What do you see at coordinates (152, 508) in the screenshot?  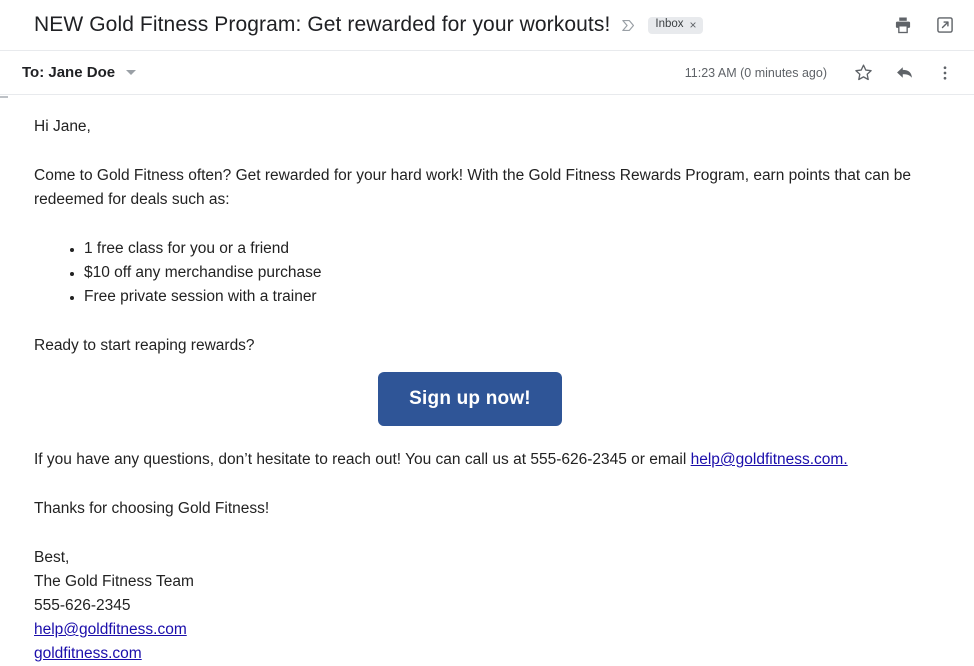 I see `thanks-text: Thanks for choosing Gold Fitness!` at bounding box center [152, 508].